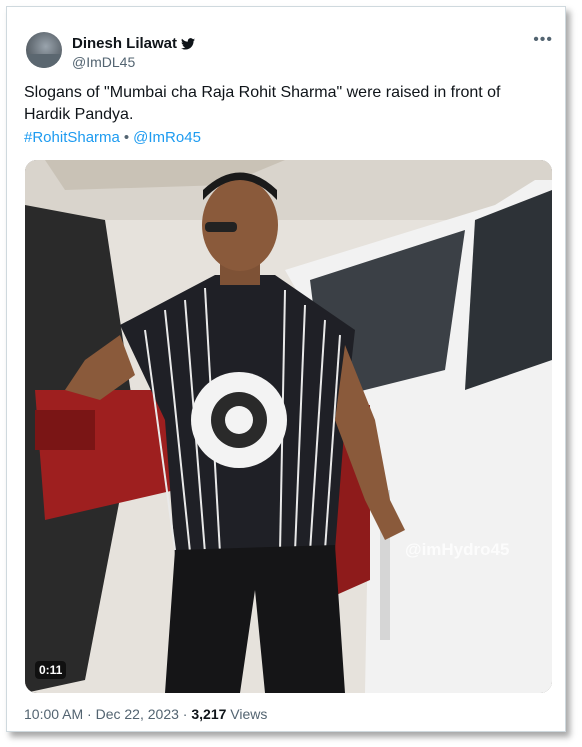 The height and width of the screenshot is (747, 582). What do you see at coordinates (543, 40) in the screenshot?
I see `more-options-icon: •••` at bounding box center [543, 40].